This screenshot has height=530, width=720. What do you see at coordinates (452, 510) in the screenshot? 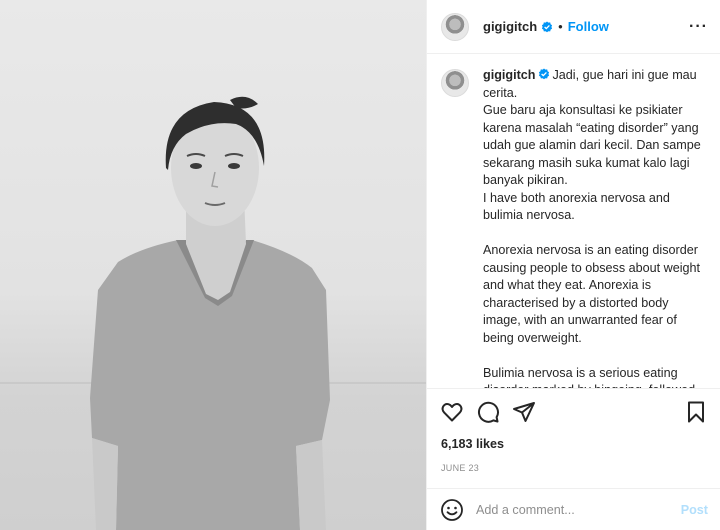
I see `emoji-icon` at bounding box center [452, 510].